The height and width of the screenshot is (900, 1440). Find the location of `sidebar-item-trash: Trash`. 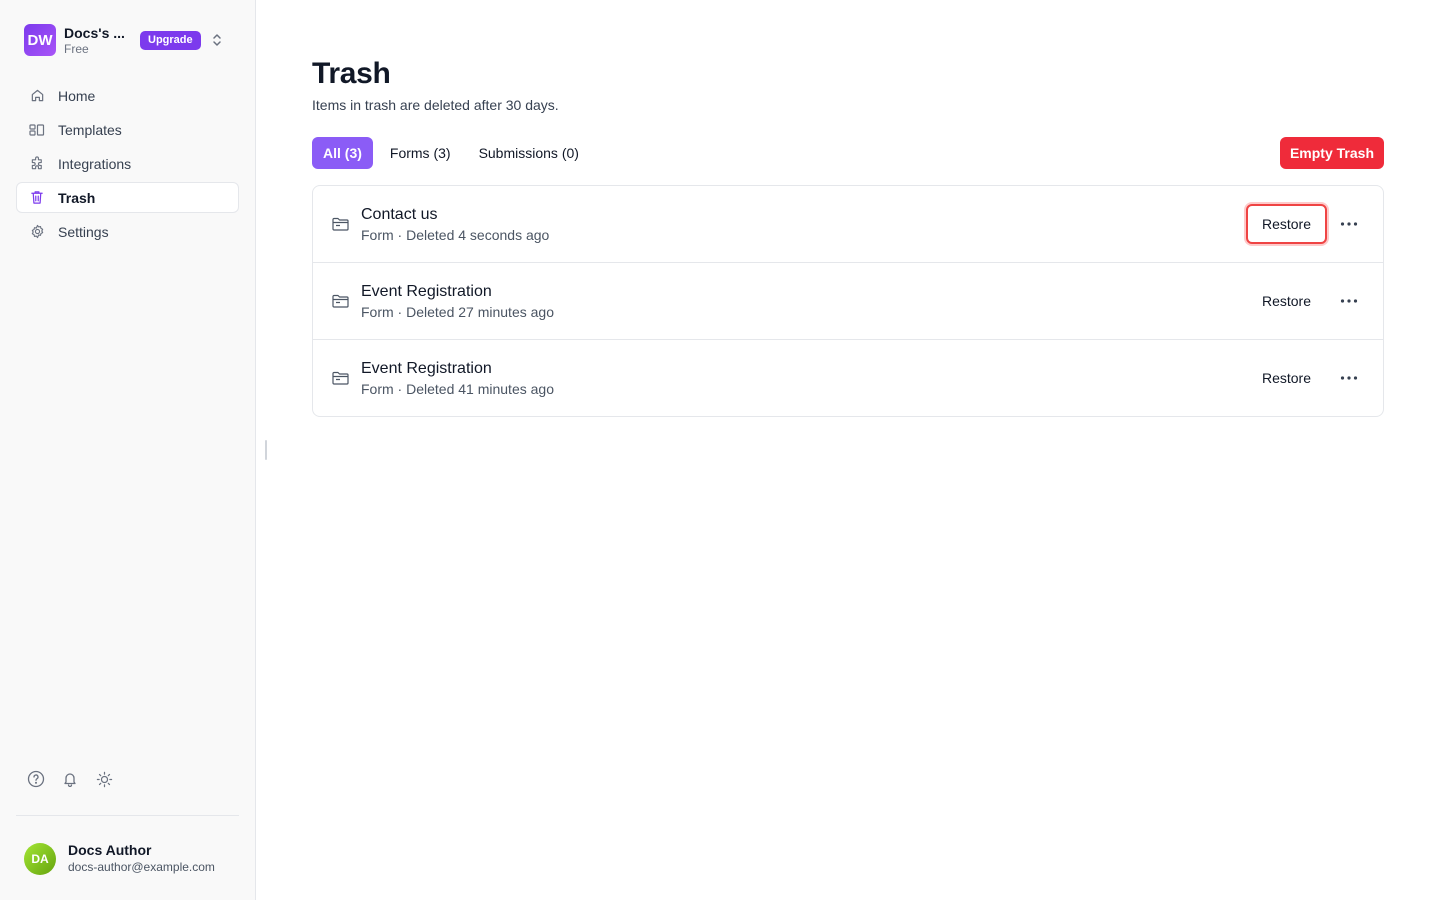

sidebar-item-trash: Trash is located at coordinates (127, 197).